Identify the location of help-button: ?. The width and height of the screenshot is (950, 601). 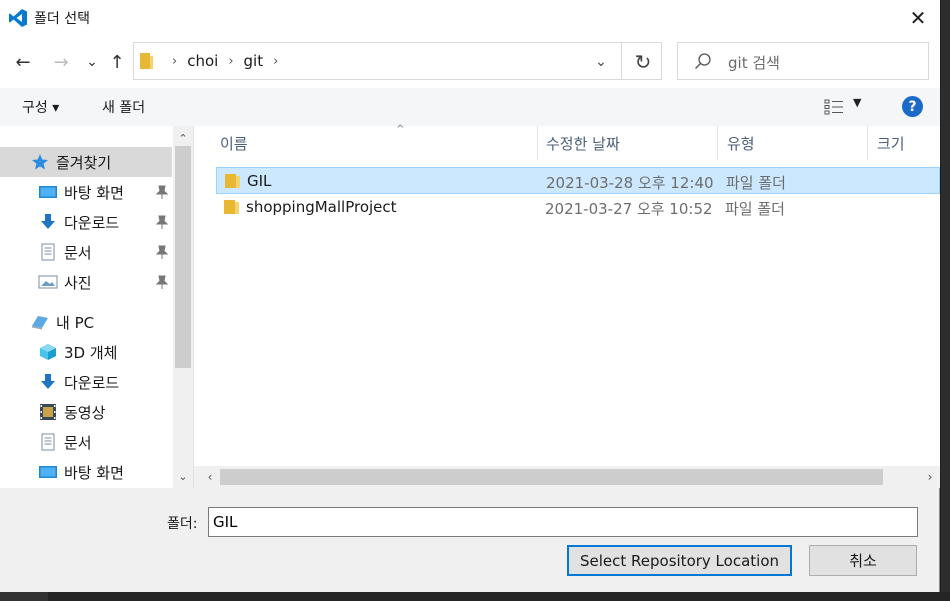
(912, 106).